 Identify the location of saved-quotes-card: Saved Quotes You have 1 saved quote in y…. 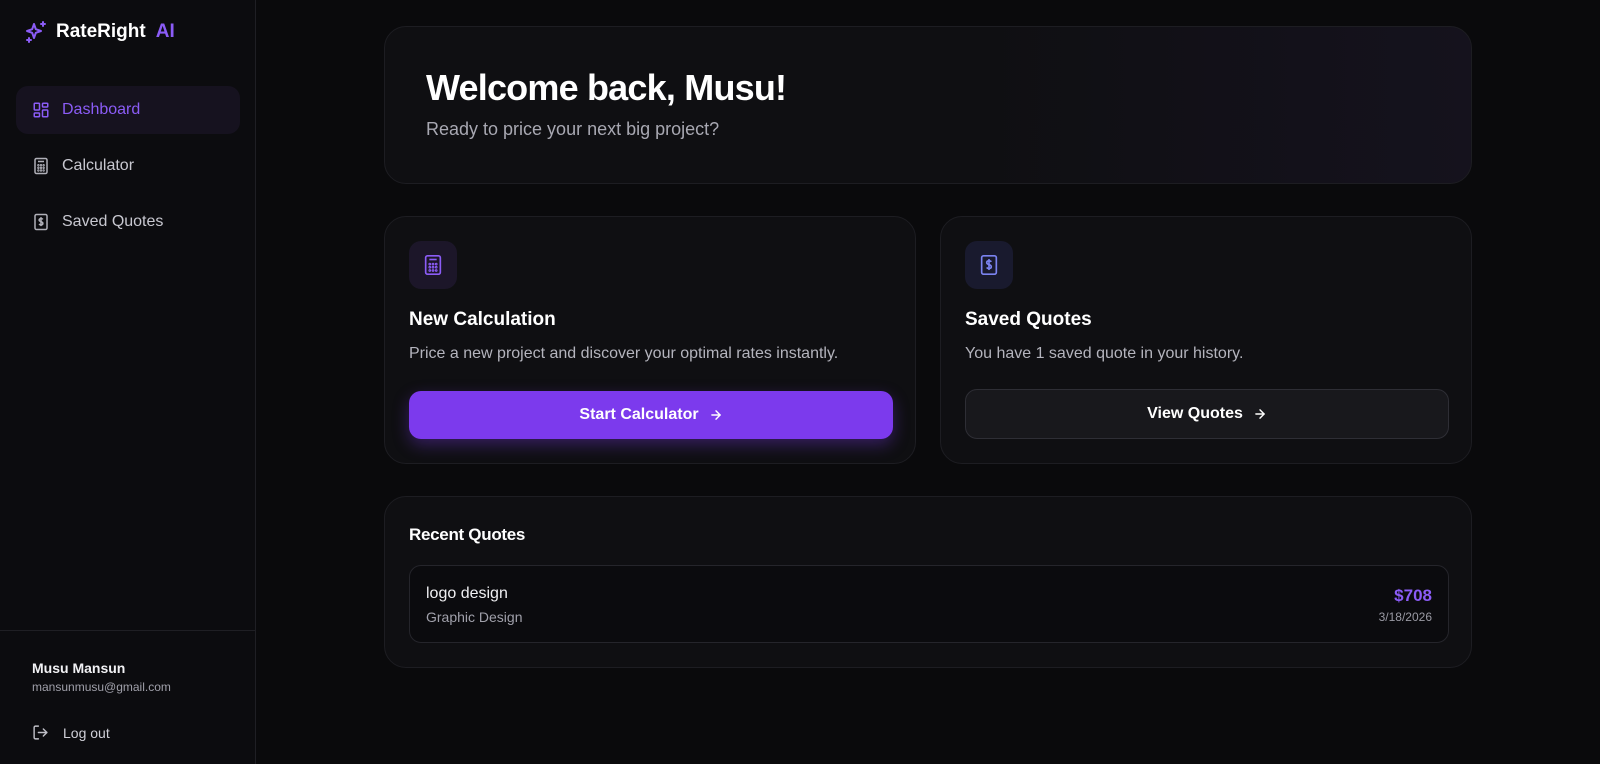
(1206, 340).